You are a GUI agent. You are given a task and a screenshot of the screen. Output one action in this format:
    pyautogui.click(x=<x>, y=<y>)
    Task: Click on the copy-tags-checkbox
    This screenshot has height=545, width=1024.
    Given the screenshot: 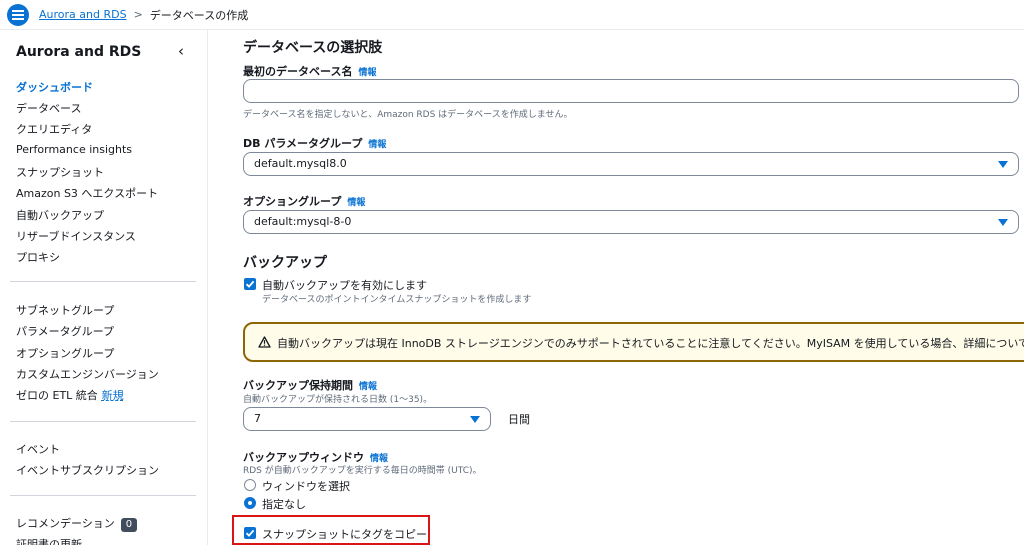 What is the action you would take?
    pyautogui.click(x=250, y=533)
    